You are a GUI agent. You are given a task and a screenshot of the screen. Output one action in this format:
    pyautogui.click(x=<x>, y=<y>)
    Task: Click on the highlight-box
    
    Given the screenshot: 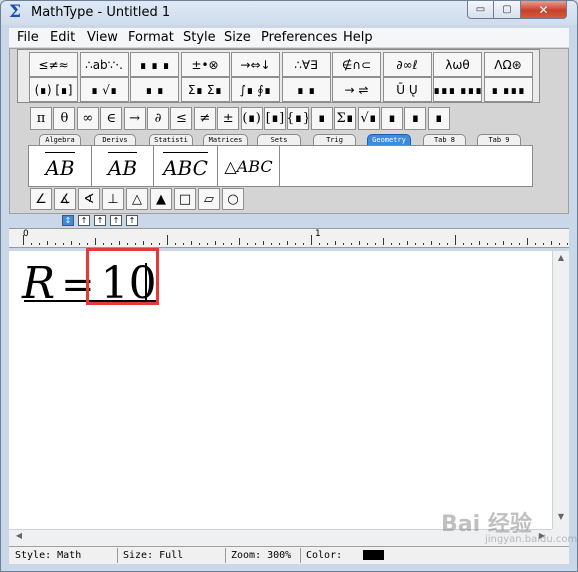 What is the action you would take?
    pyautogui.click(x=122, y=276)
    